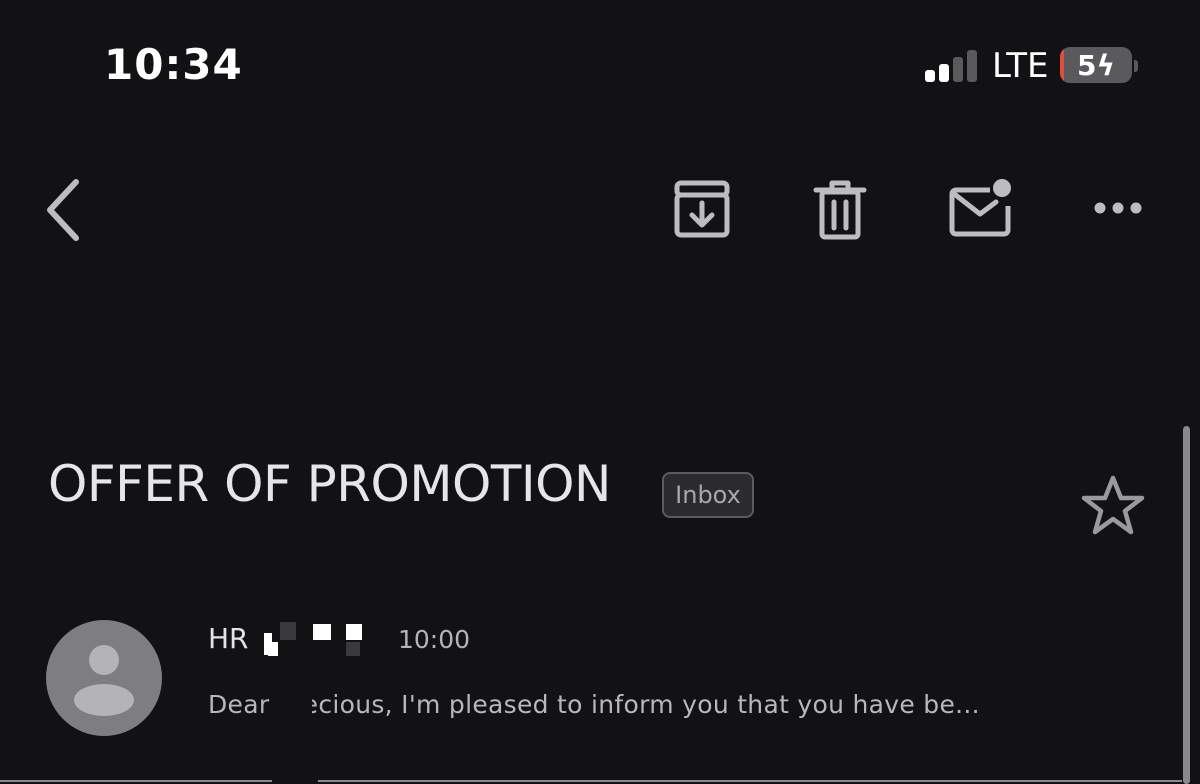 The image size is (1200, 784). I want to click on battery-percent: 5ϟ, so click(1096, 65).